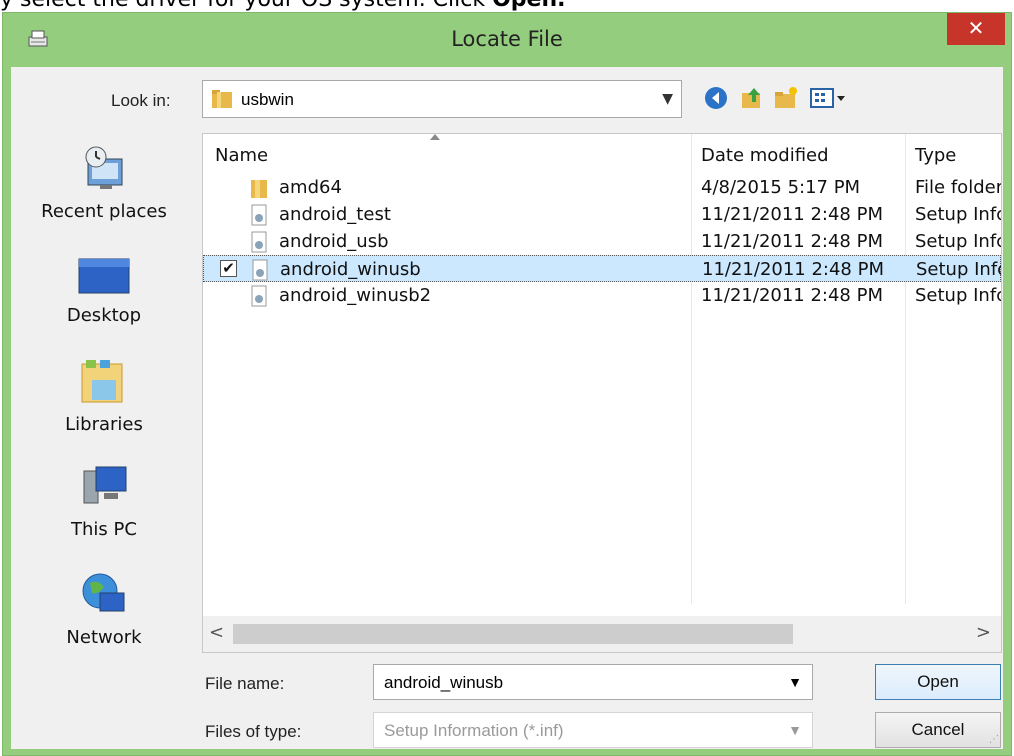  What do you see at coordinates (513, 634) in the screenshot?
I see `scrollbar-thumb` at bounding box center [513, 634].